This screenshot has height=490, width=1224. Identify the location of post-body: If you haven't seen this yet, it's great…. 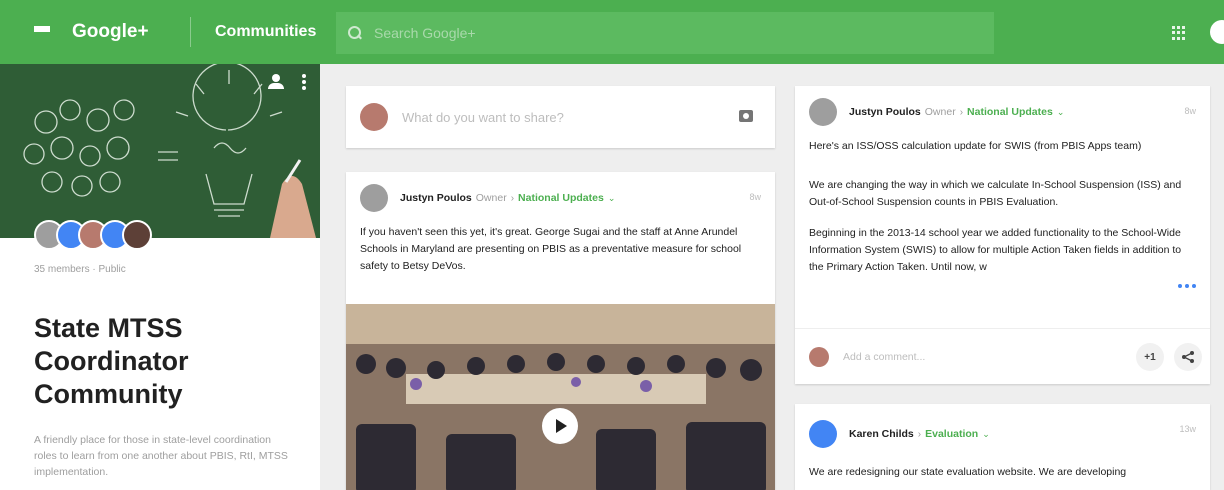
(560, 249).